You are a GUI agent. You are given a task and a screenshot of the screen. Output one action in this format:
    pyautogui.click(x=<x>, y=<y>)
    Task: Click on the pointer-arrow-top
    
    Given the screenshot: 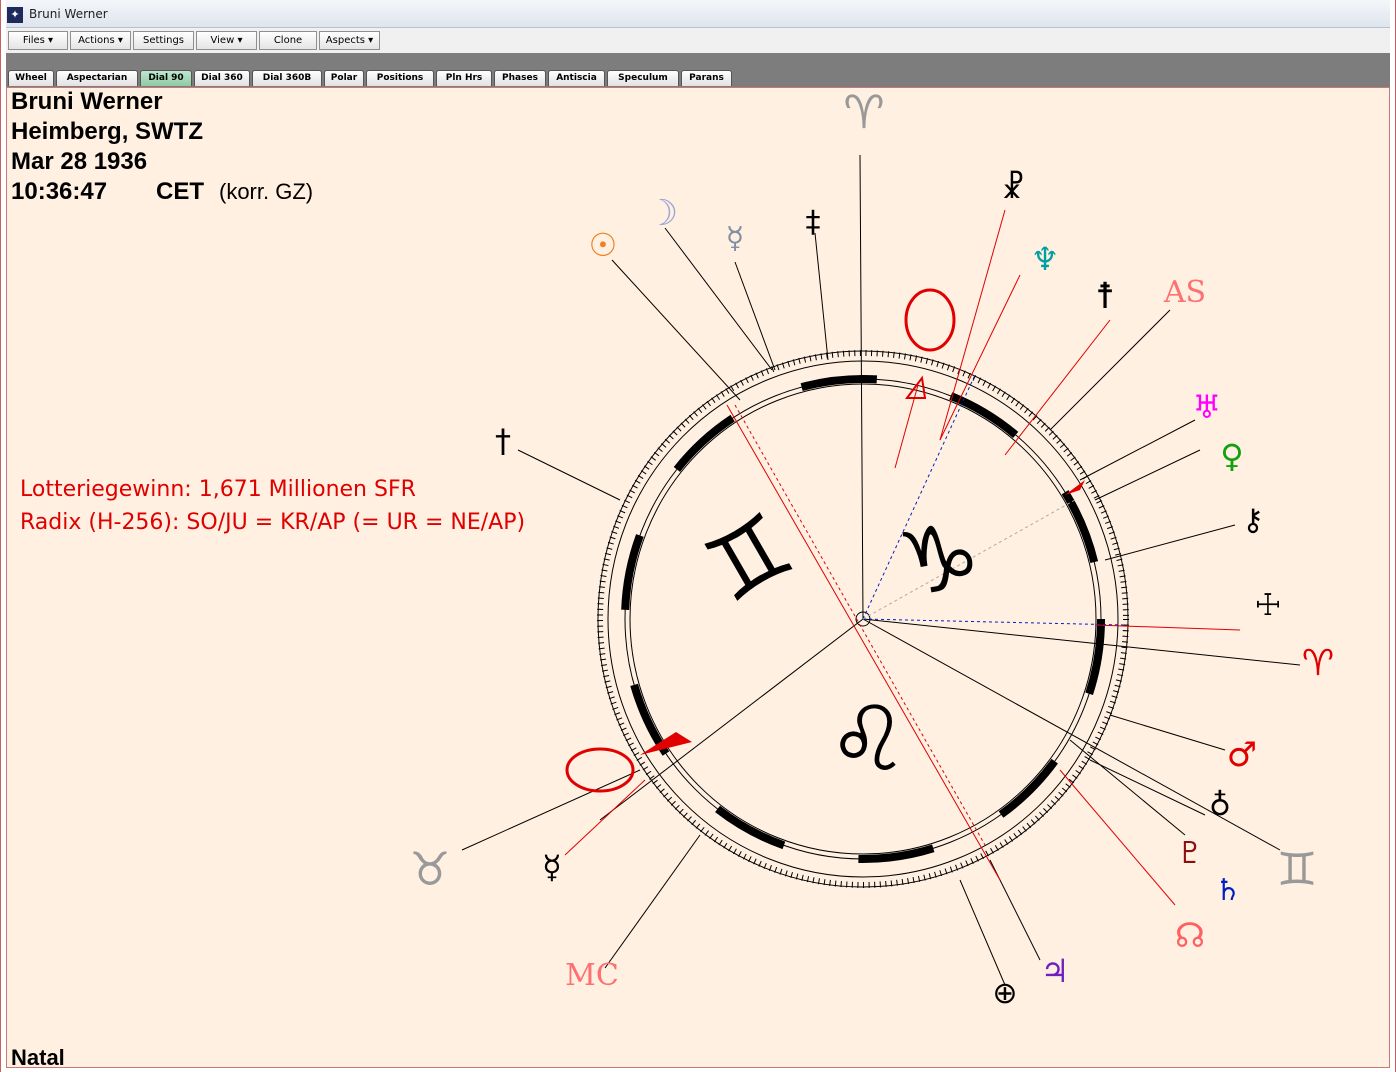 What is the action you would take?
    pyautogui.click(x=916, y=387)
    